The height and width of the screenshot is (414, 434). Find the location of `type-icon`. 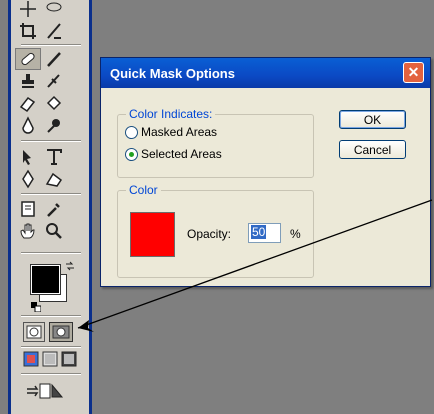

type-icon is located at coordinates (54, 157).